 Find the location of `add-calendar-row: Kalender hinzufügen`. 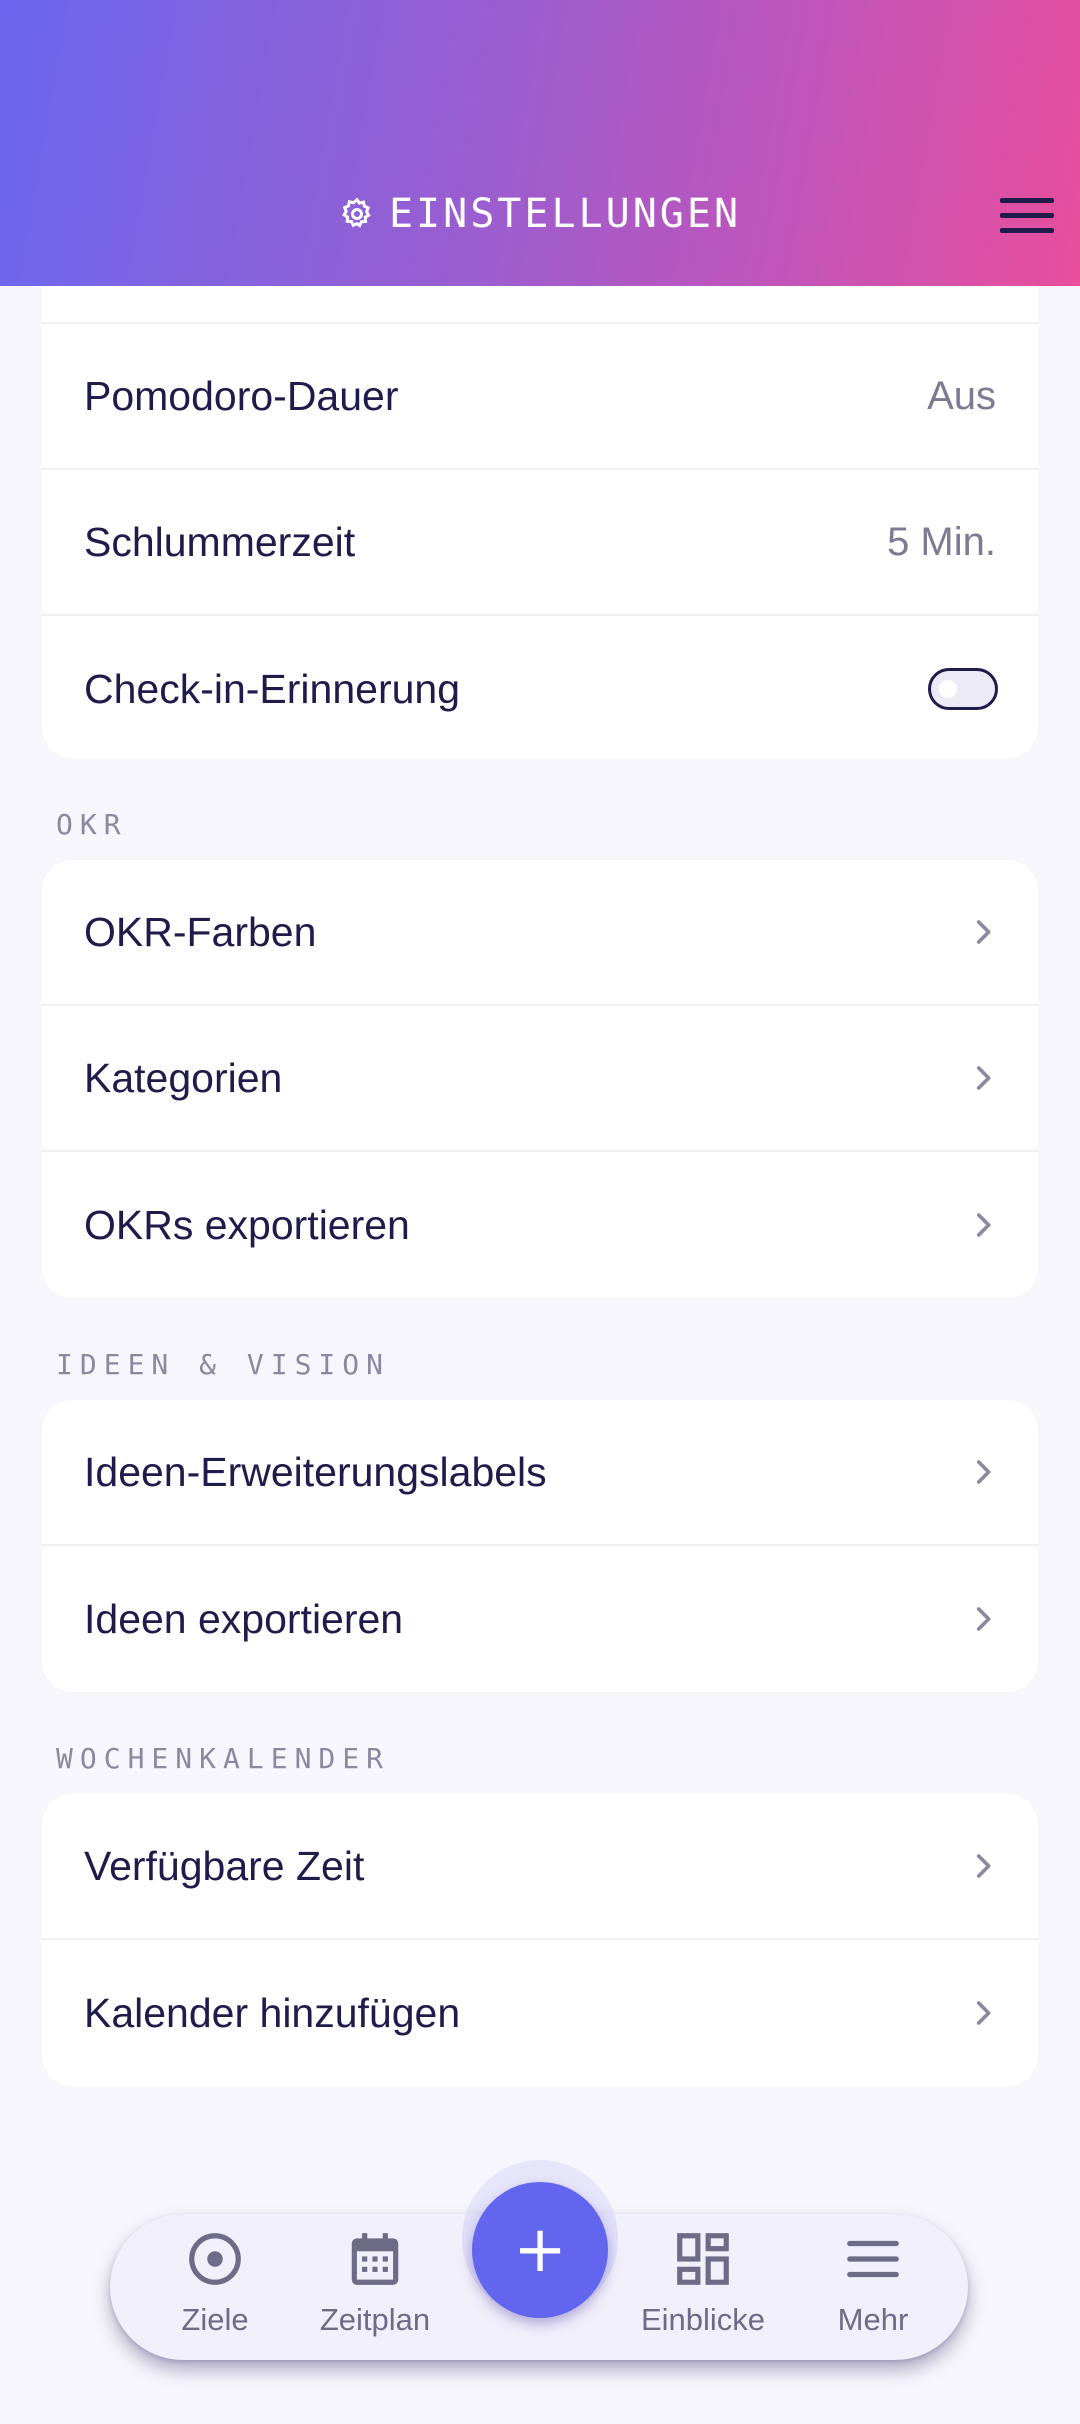

add-calendar-row: Kalender hinzufügen is located at coordinates (540, 2013).